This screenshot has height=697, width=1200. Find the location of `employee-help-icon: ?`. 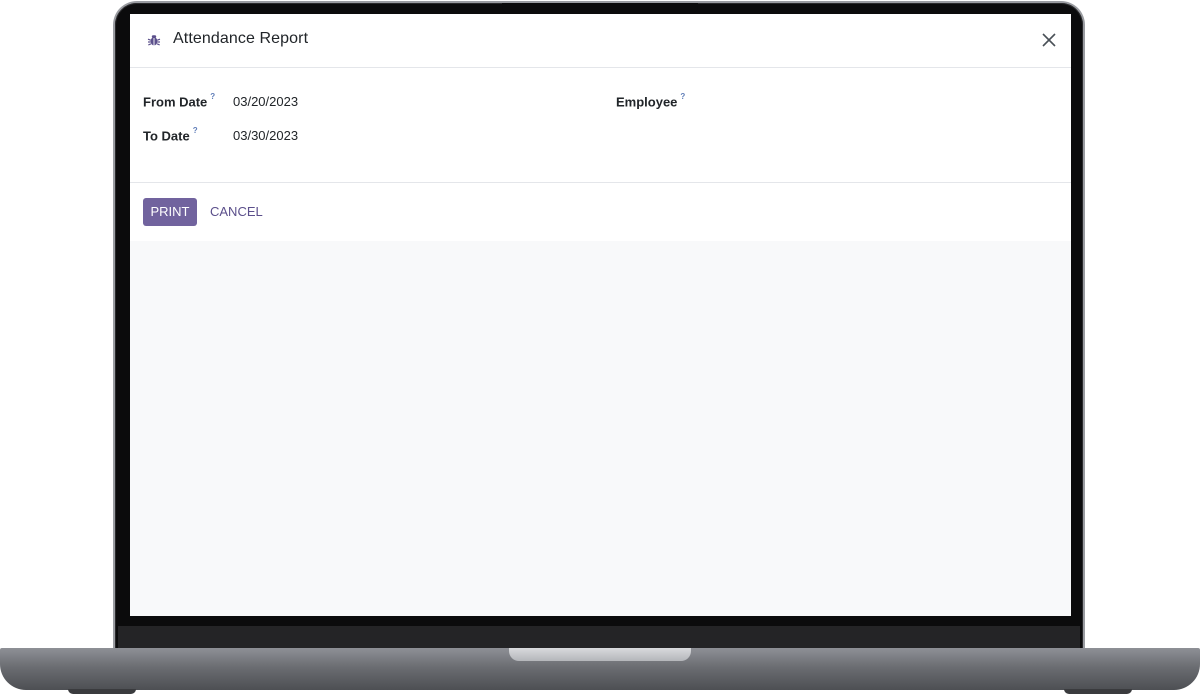

employee-help-icon: ? is located at coordinates (682, 96).